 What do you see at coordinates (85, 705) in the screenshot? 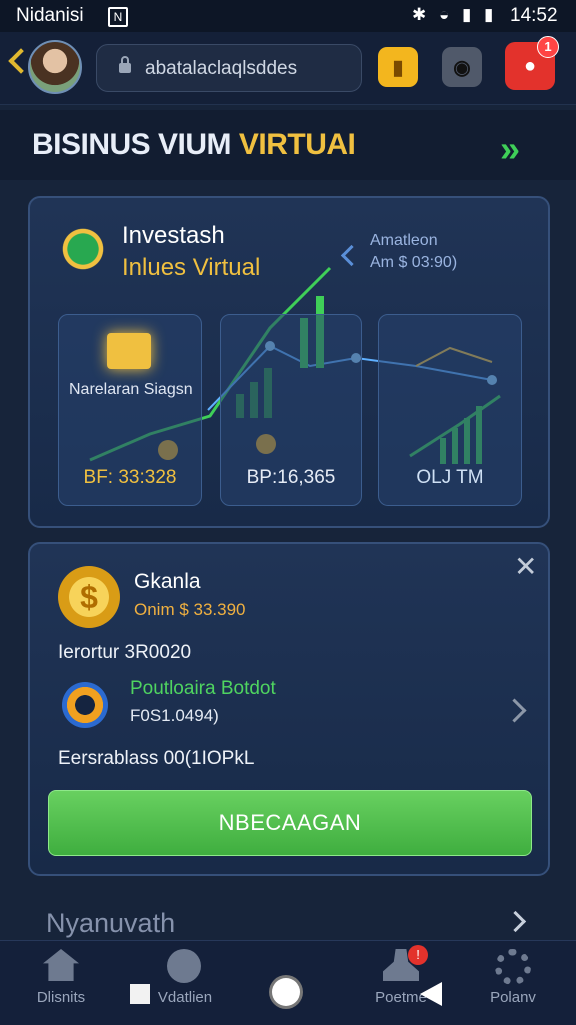
I see `portfolio-icon` at bounding box center [85, 705].